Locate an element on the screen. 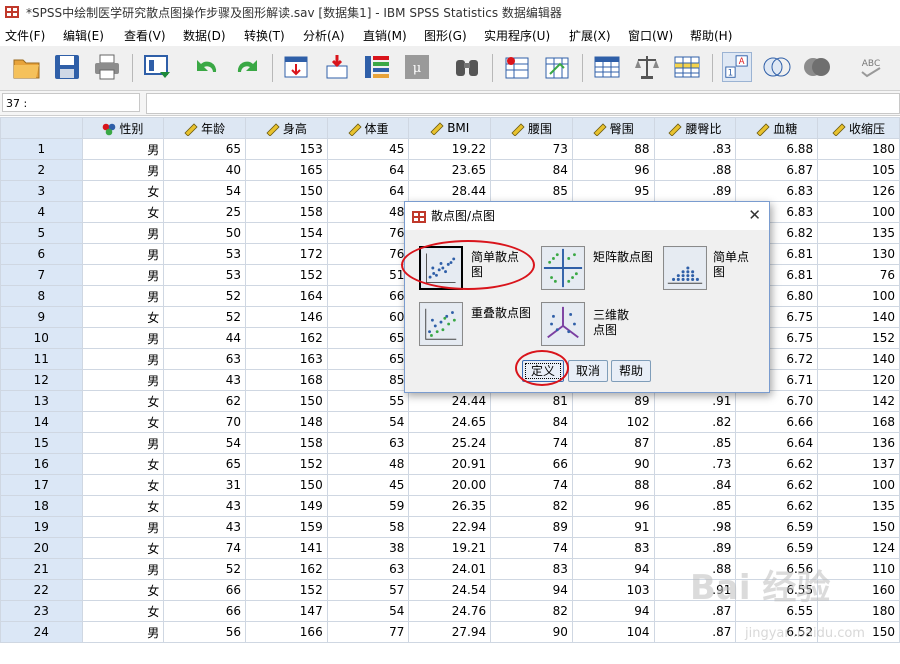 The width and height of the screenshot is (900, 664). split-file-icon is located at coordinates (607, 67).